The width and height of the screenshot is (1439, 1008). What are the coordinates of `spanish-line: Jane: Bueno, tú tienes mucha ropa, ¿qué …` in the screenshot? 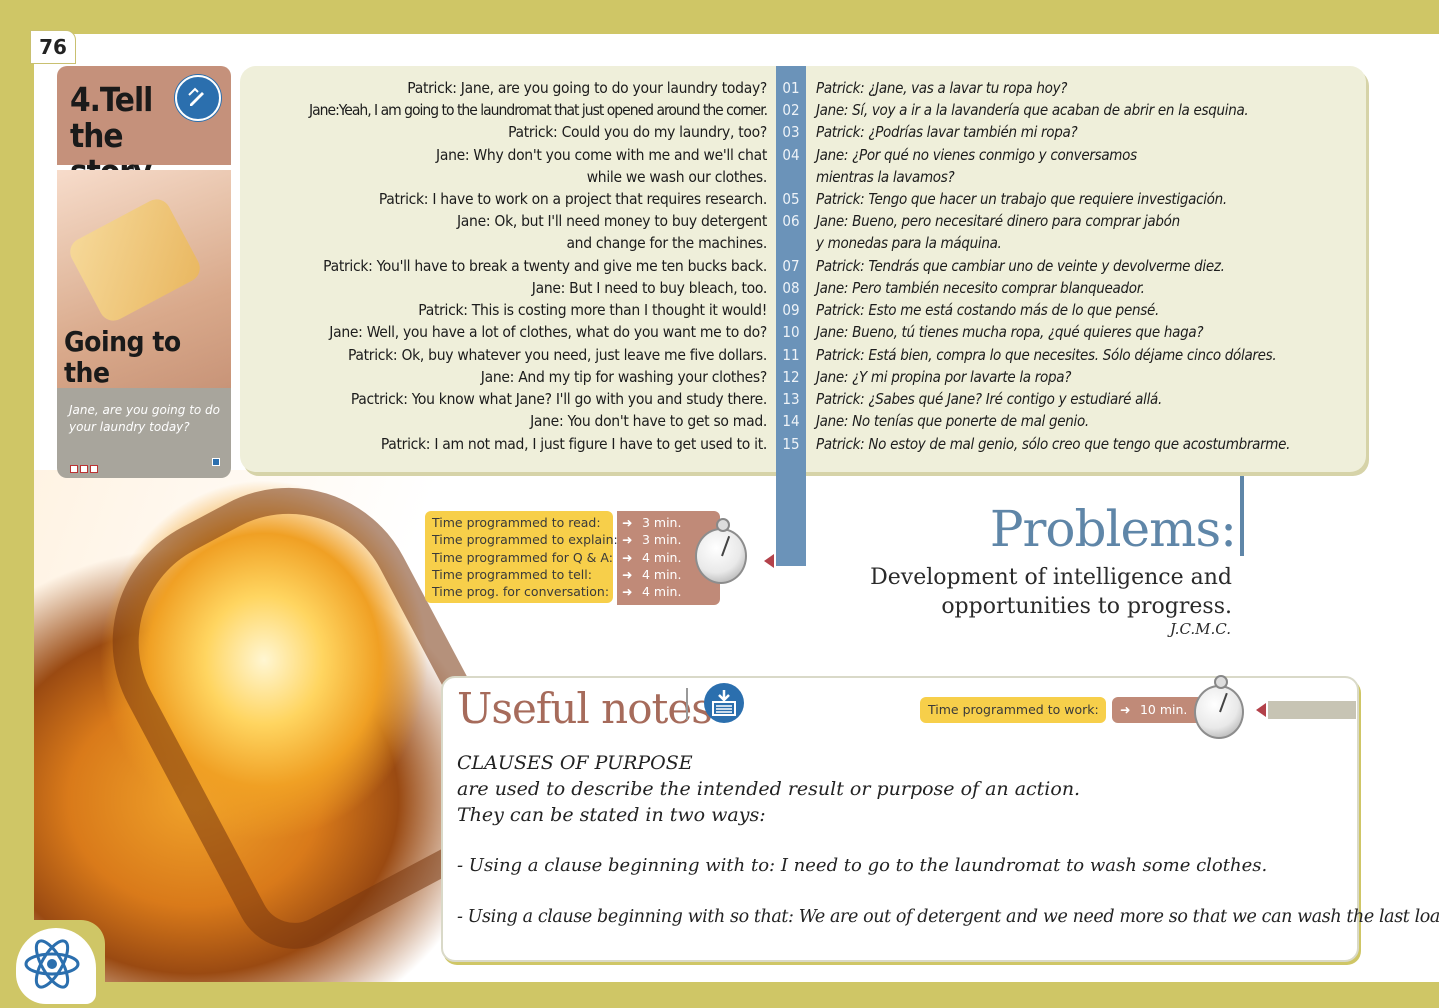 It's located at (1010, 332).